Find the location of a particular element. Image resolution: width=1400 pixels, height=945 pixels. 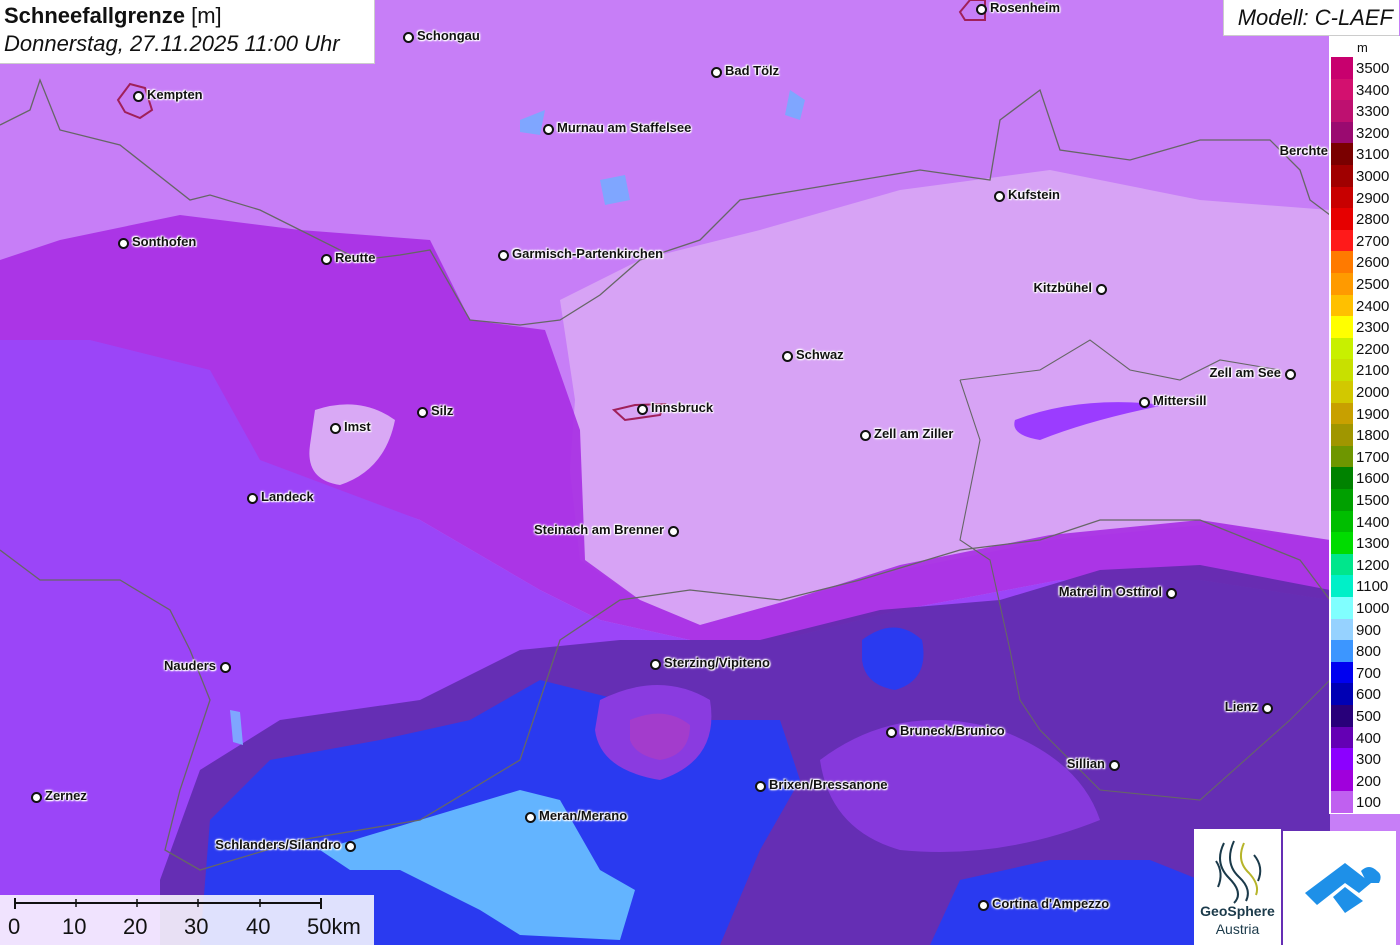

model-panel: Modell: C-LAEF is located at coordinates (1311, 18).